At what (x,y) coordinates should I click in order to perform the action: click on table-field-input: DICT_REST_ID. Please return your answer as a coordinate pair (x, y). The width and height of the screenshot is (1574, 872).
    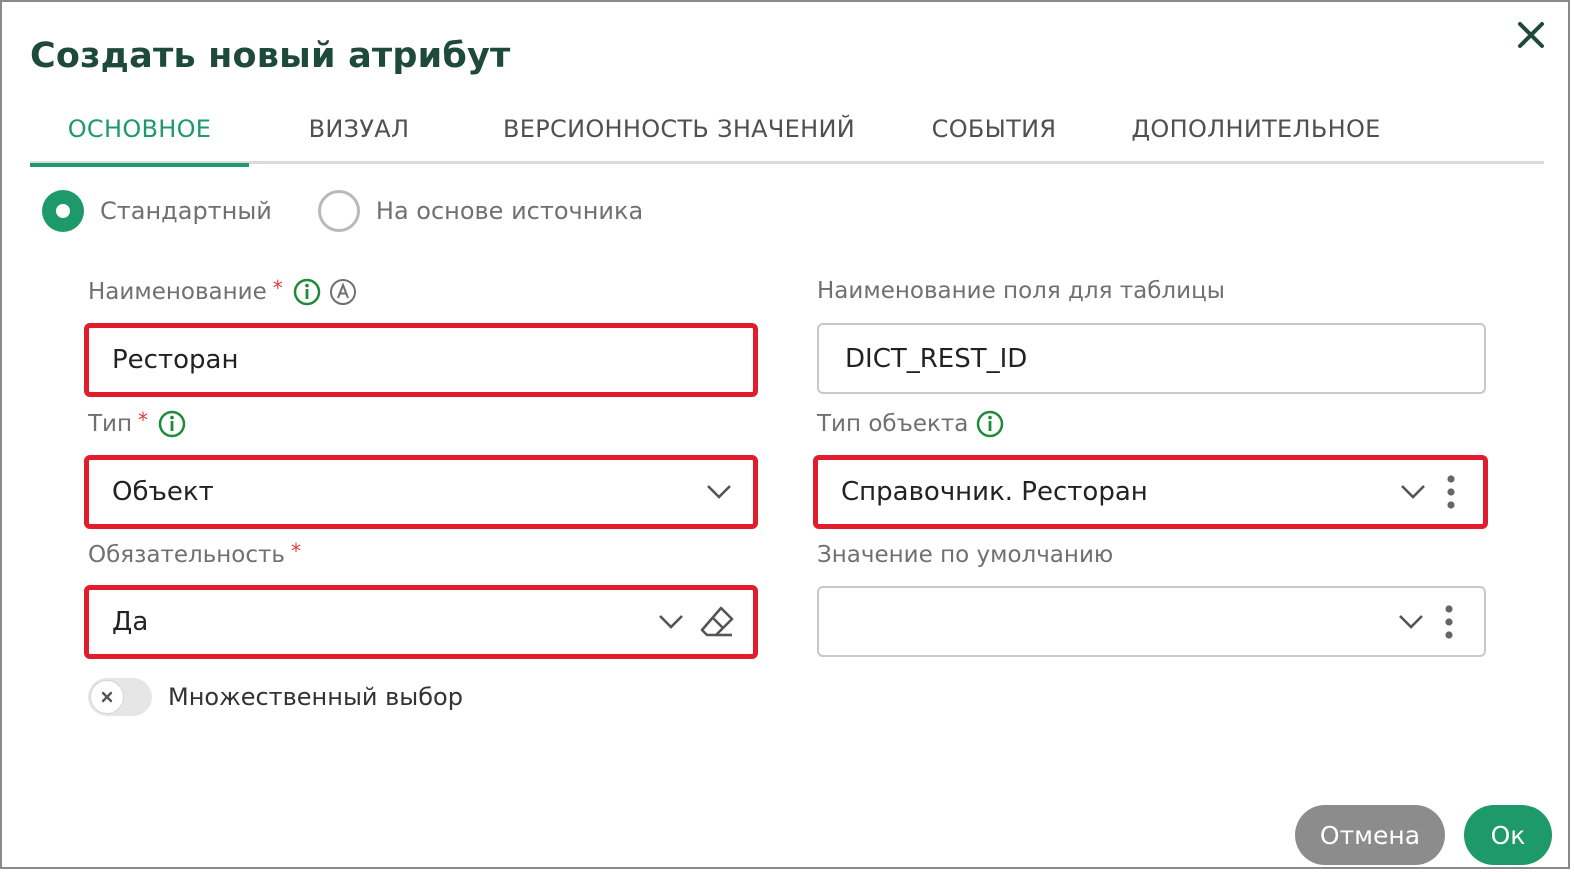
    Looking at the image, I should click on (1151, 358).